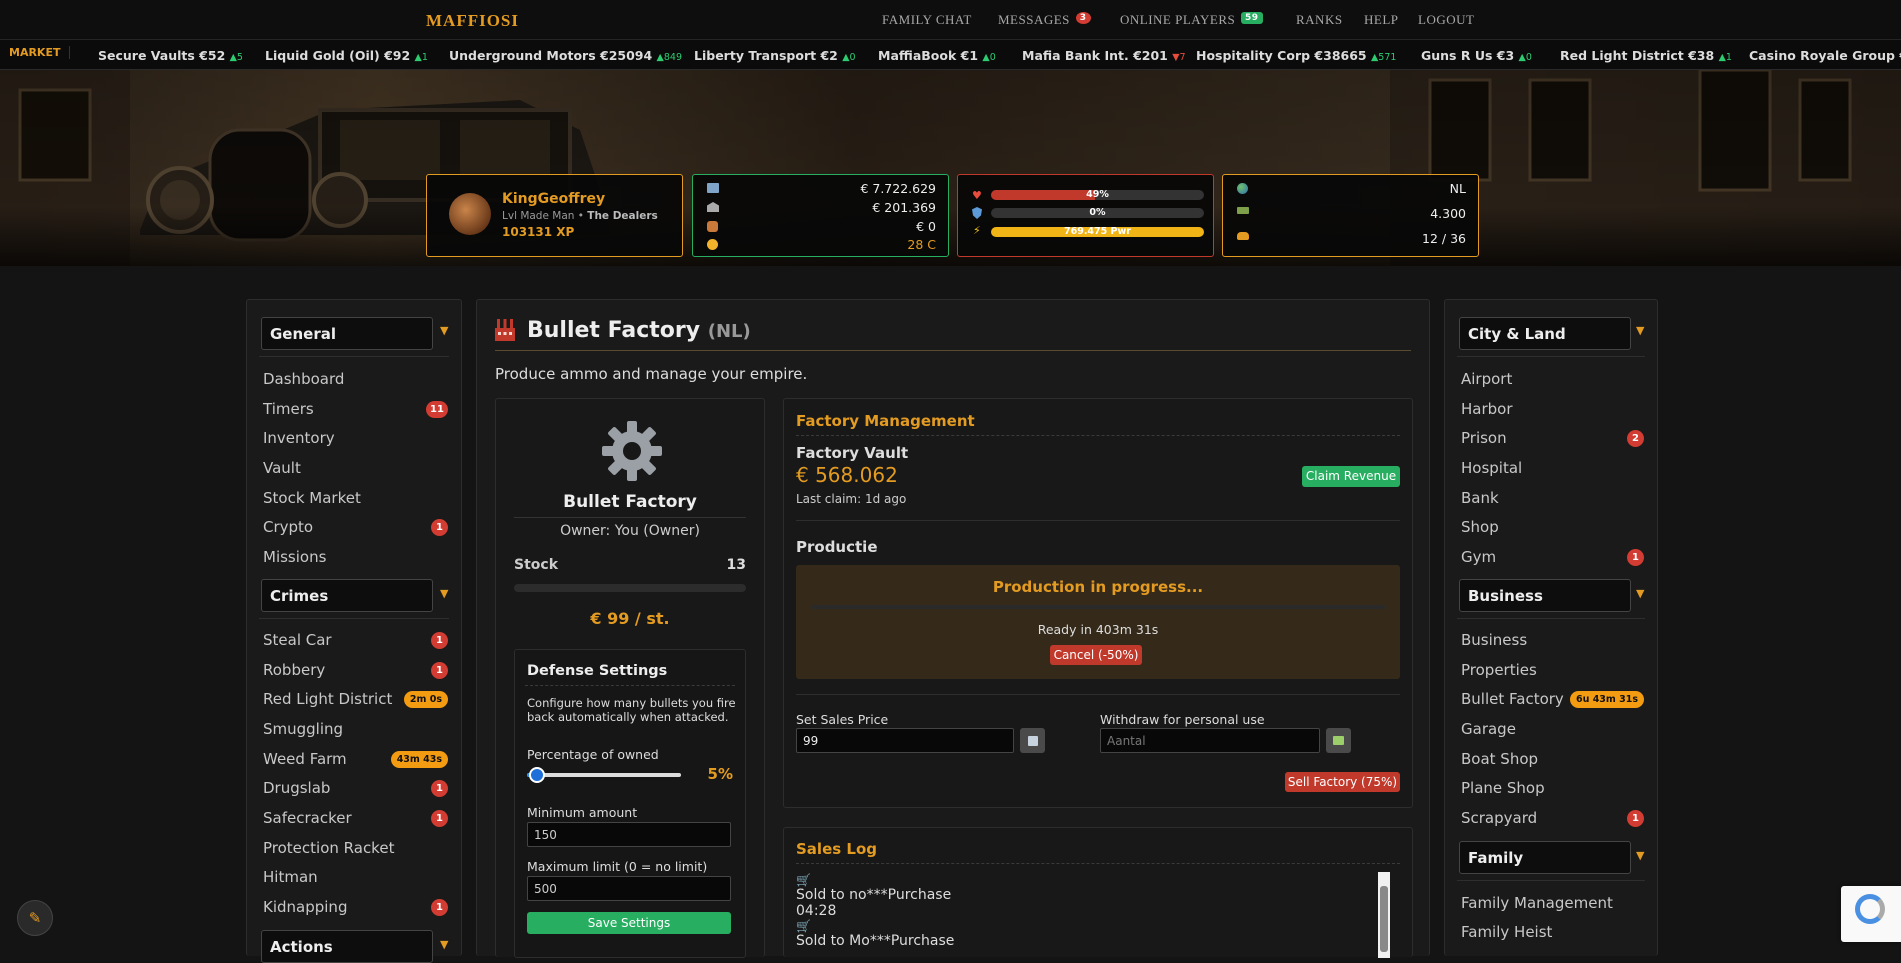 The image size is (1901, 963). I want to click on sidebar-item-crypto: Crypto, so click(288, 527).